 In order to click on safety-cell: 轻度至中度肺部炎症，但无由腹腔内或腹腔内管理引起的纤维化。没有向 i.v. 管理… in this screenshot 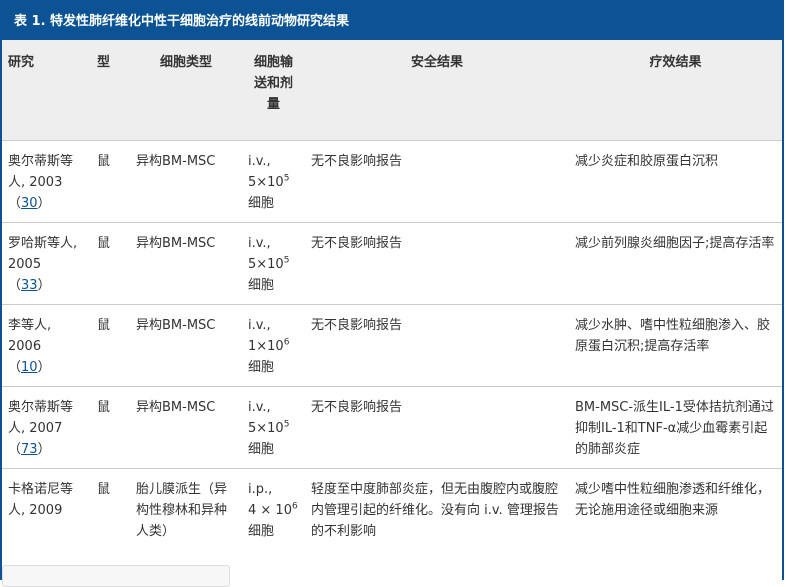, I will do `click(437, 509)`.